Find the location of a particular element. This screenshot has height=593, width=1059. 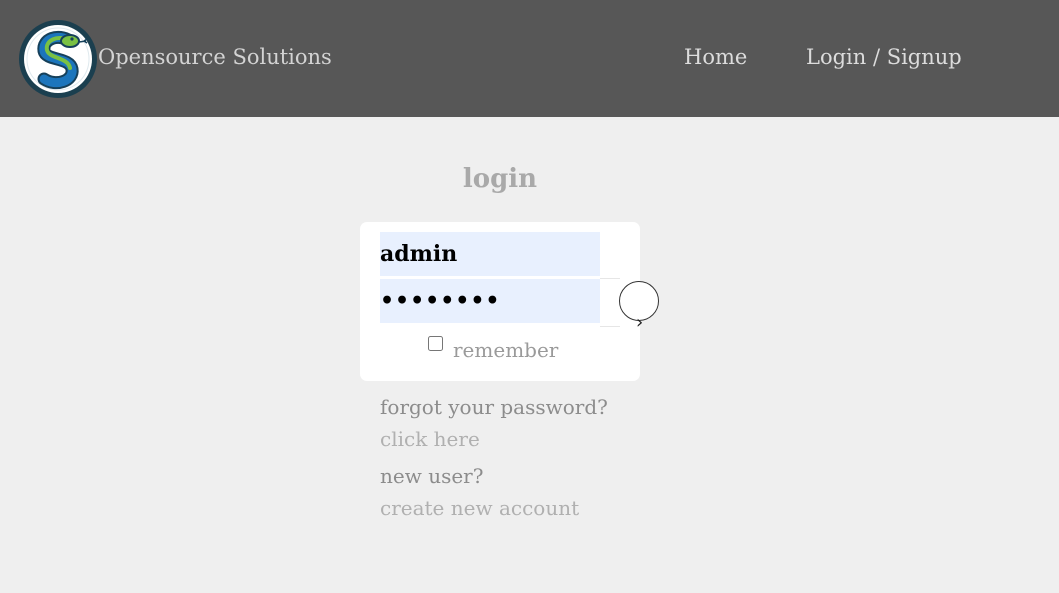

remember-checkbox is located at coordinates (435, 343).